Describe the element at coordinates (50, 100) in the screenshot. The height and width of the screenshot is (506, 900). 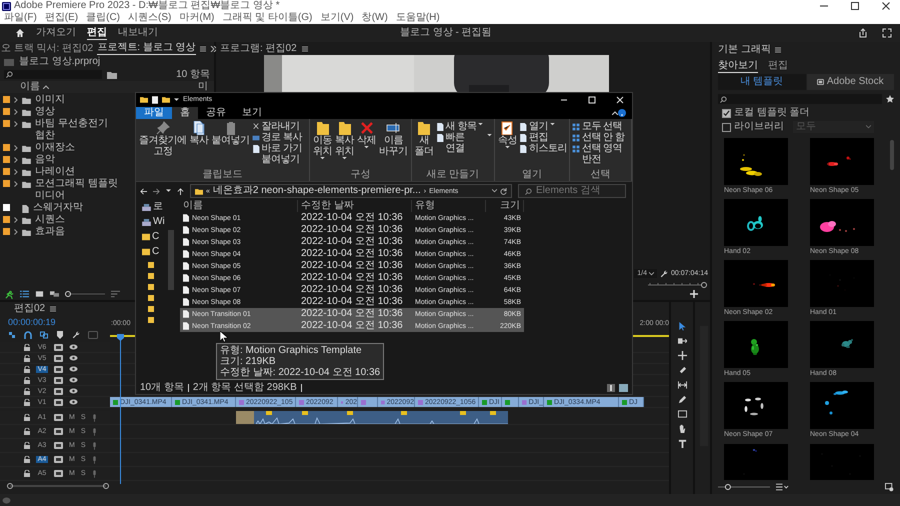
I see `project-item: 이미지` at that location.